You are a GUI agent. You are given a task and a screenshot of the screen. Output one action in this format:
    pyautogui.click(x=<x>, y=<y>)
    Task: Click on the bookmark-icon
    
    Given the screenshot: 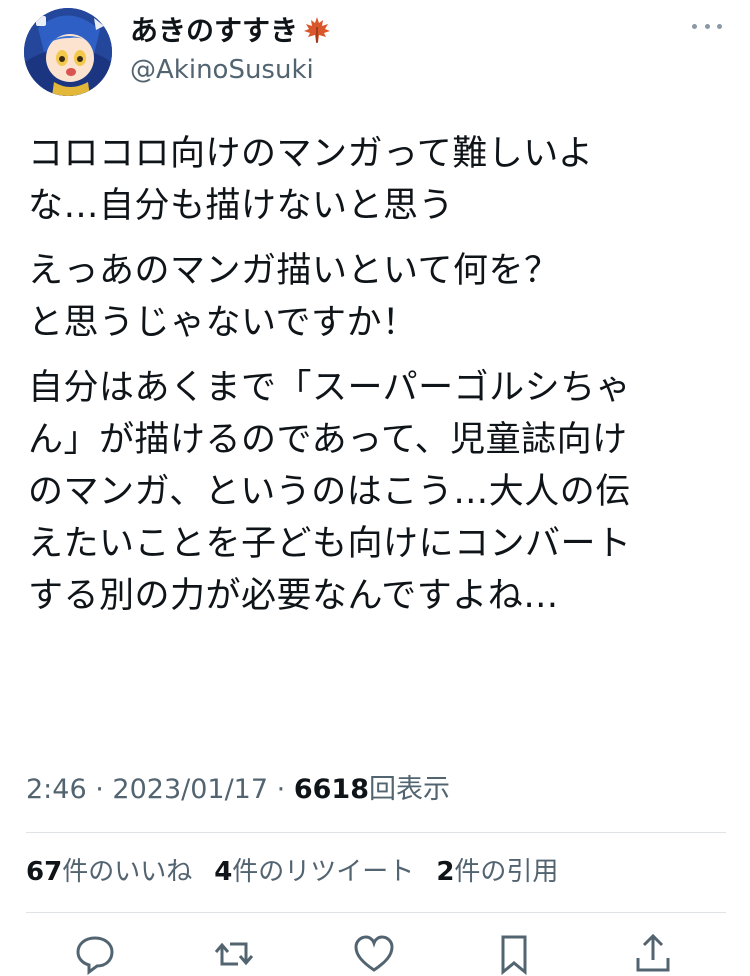 What is the action you would take?
    pyautogui.click(x=514, y=954)
    